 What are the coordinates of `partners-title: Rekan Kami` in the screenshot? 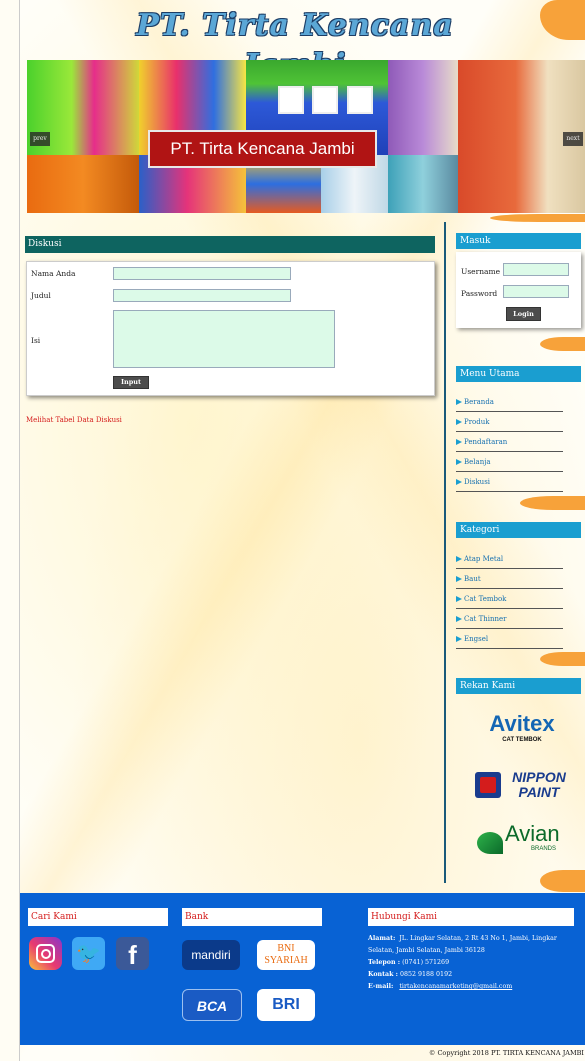 It's located at (518, 686).